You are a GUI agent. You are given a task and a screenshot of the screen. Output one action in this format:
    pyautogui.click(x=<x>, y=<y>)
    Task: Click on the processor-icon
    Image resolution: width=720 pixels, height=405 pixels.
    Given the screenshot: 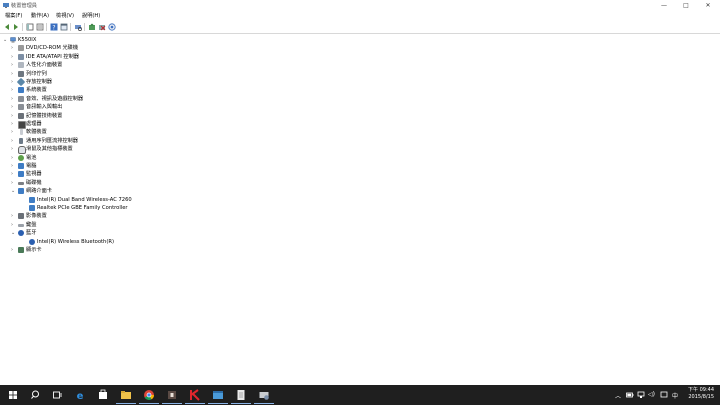 What is the action you would take?
    pyautogui.click(x=22, y=125)
    